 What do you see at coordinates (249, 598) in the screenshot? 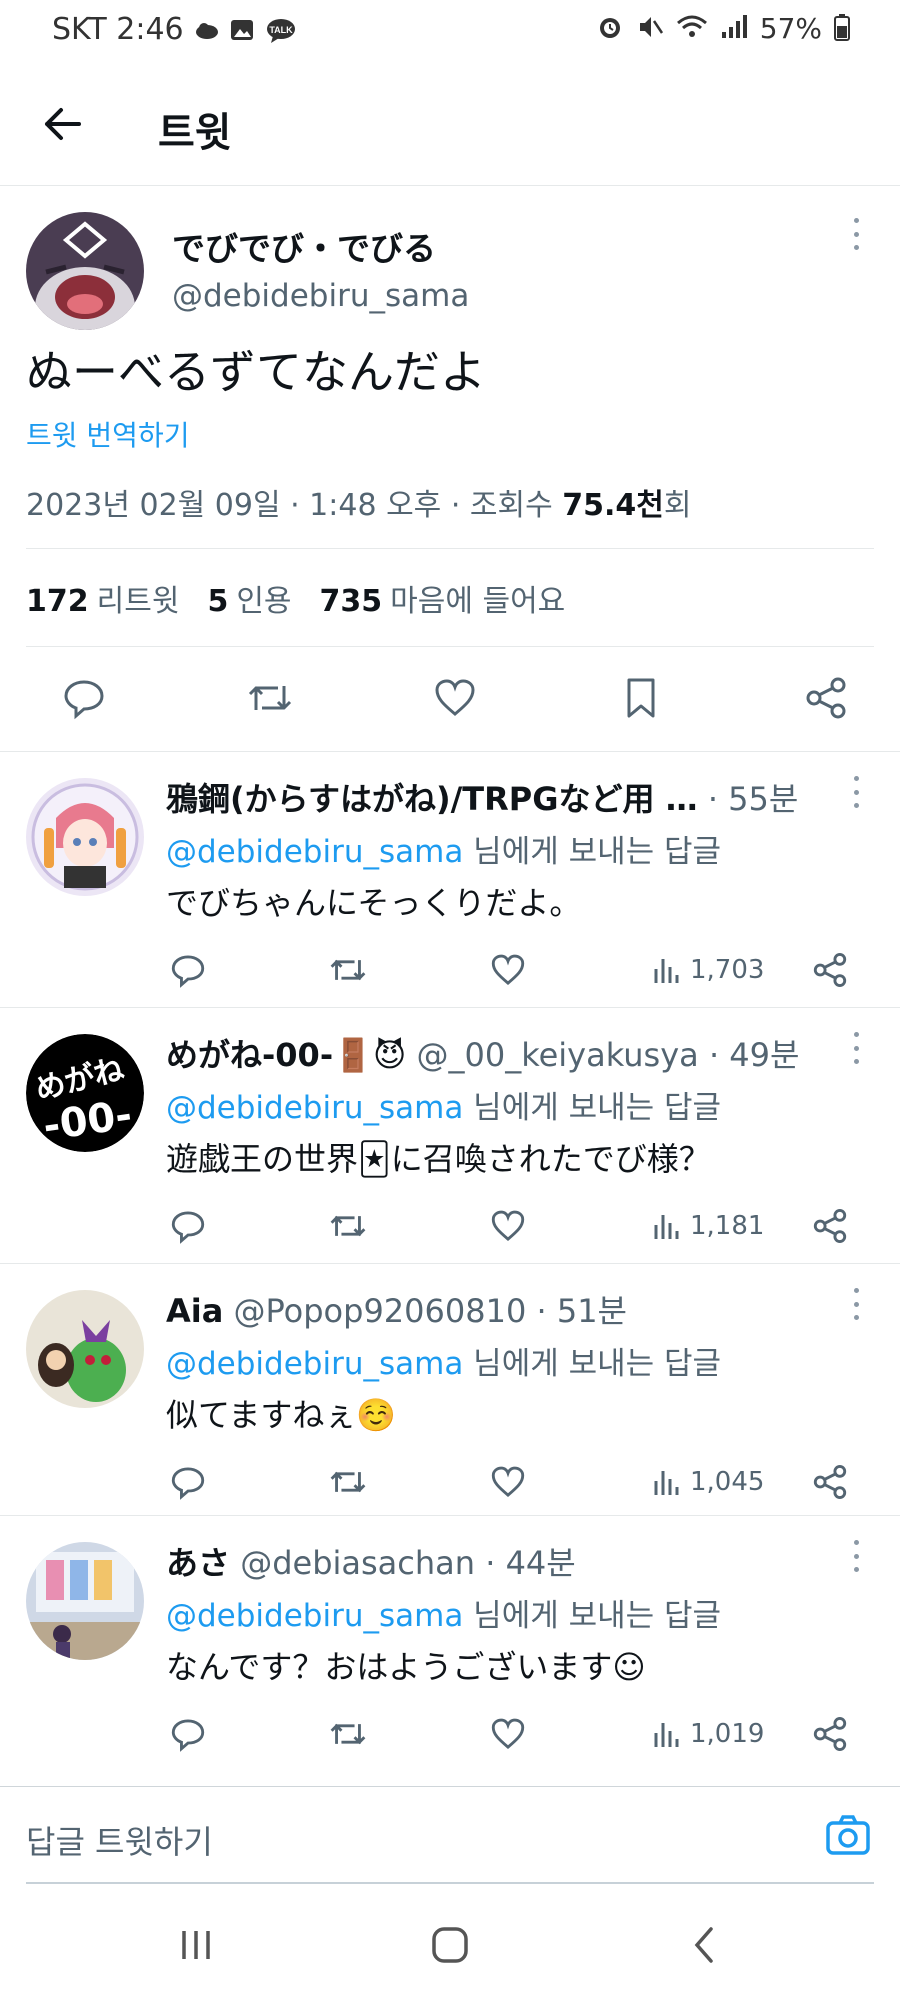
I see `quote-stat: 5 인용` at bounding box center [249, 598].